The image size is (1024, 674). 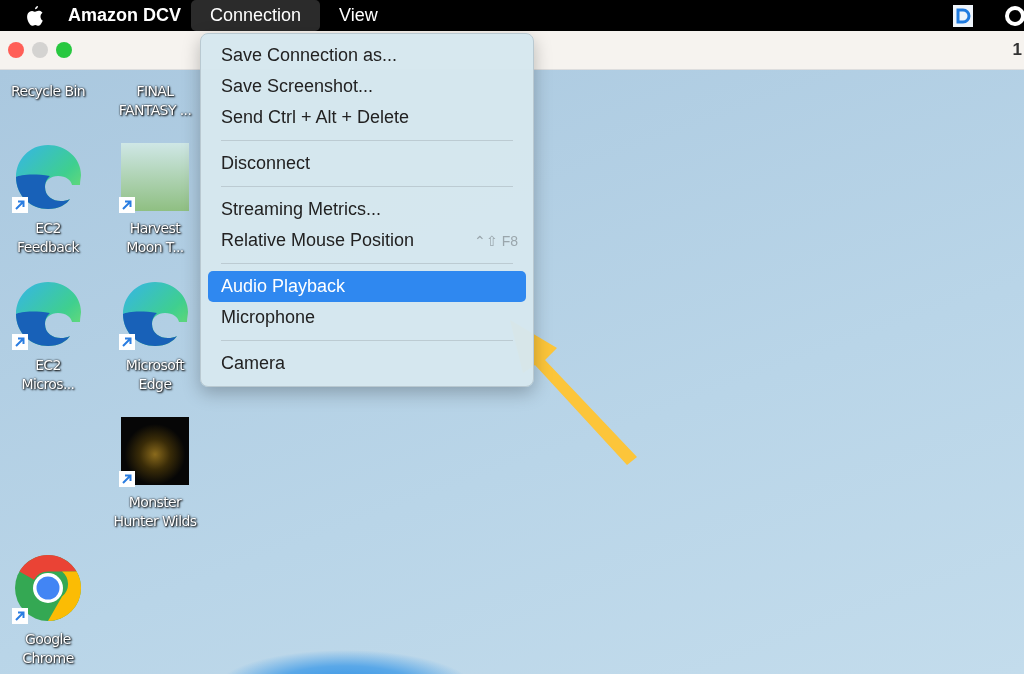 I want to click on menu-item: Microphone, so click(x=367, y=317).